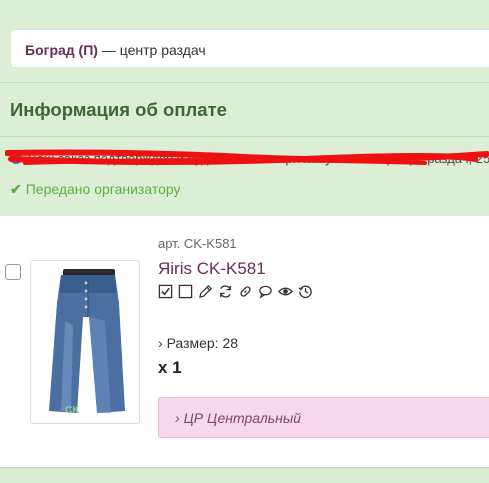 This screenshot has width=489, height=483. I want to click on pickup-zone-toggle: › ЦР Центральный, so click(323, 417).